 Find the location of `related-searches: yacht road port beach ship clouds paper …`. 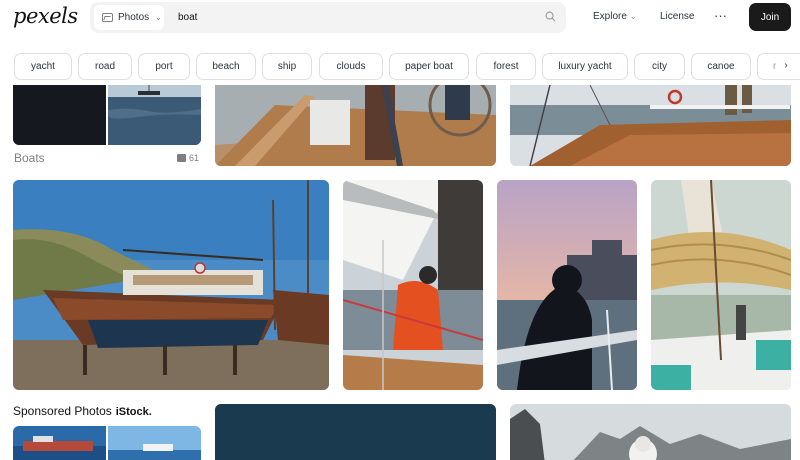

related-searches: yacht road port beach ship clouds paper … is located at coordinates (407, 67).